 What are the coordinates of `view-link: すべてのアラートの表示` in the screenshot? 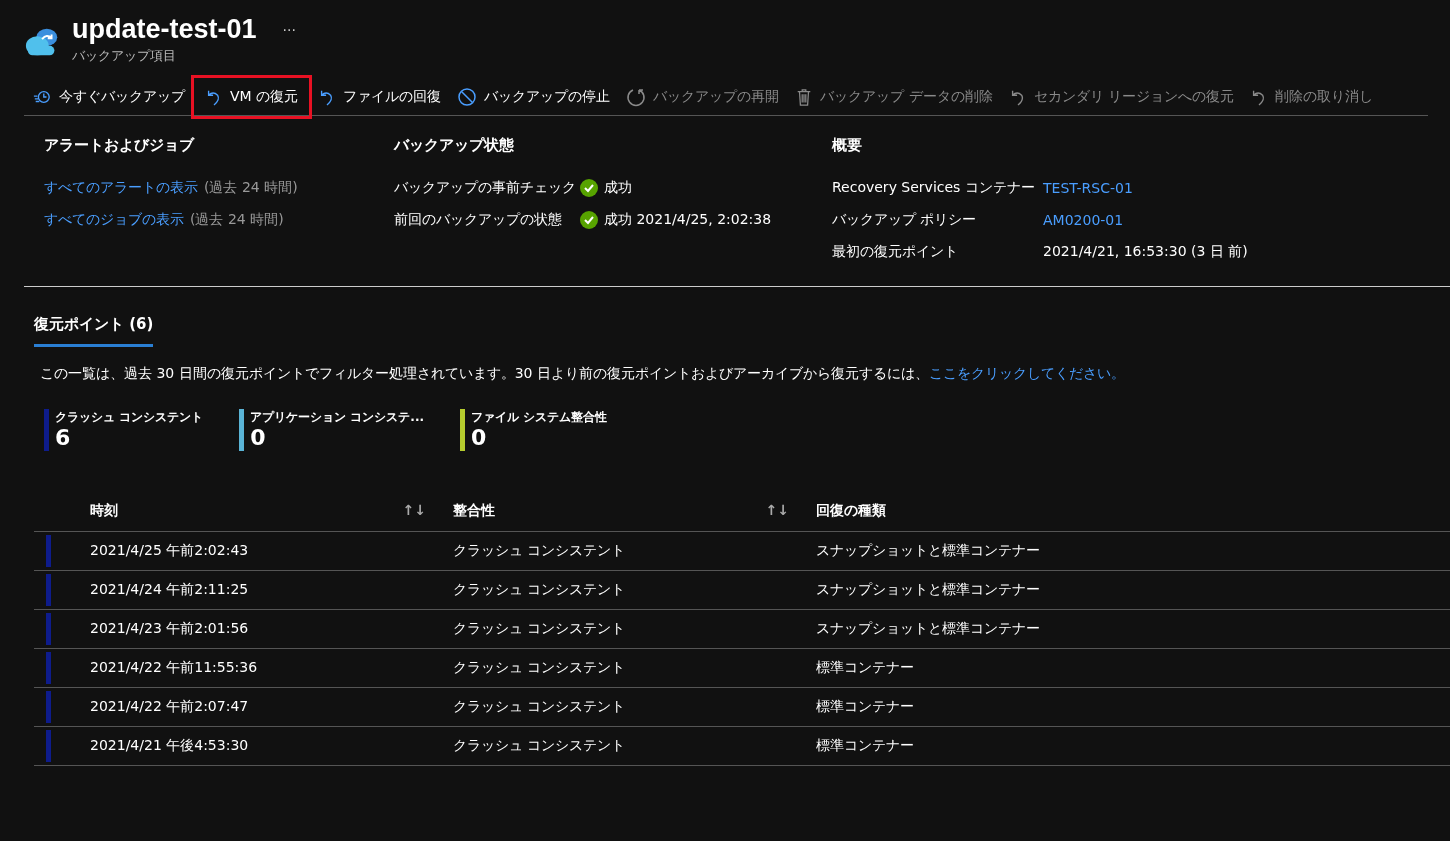 It's located at (121, 188).